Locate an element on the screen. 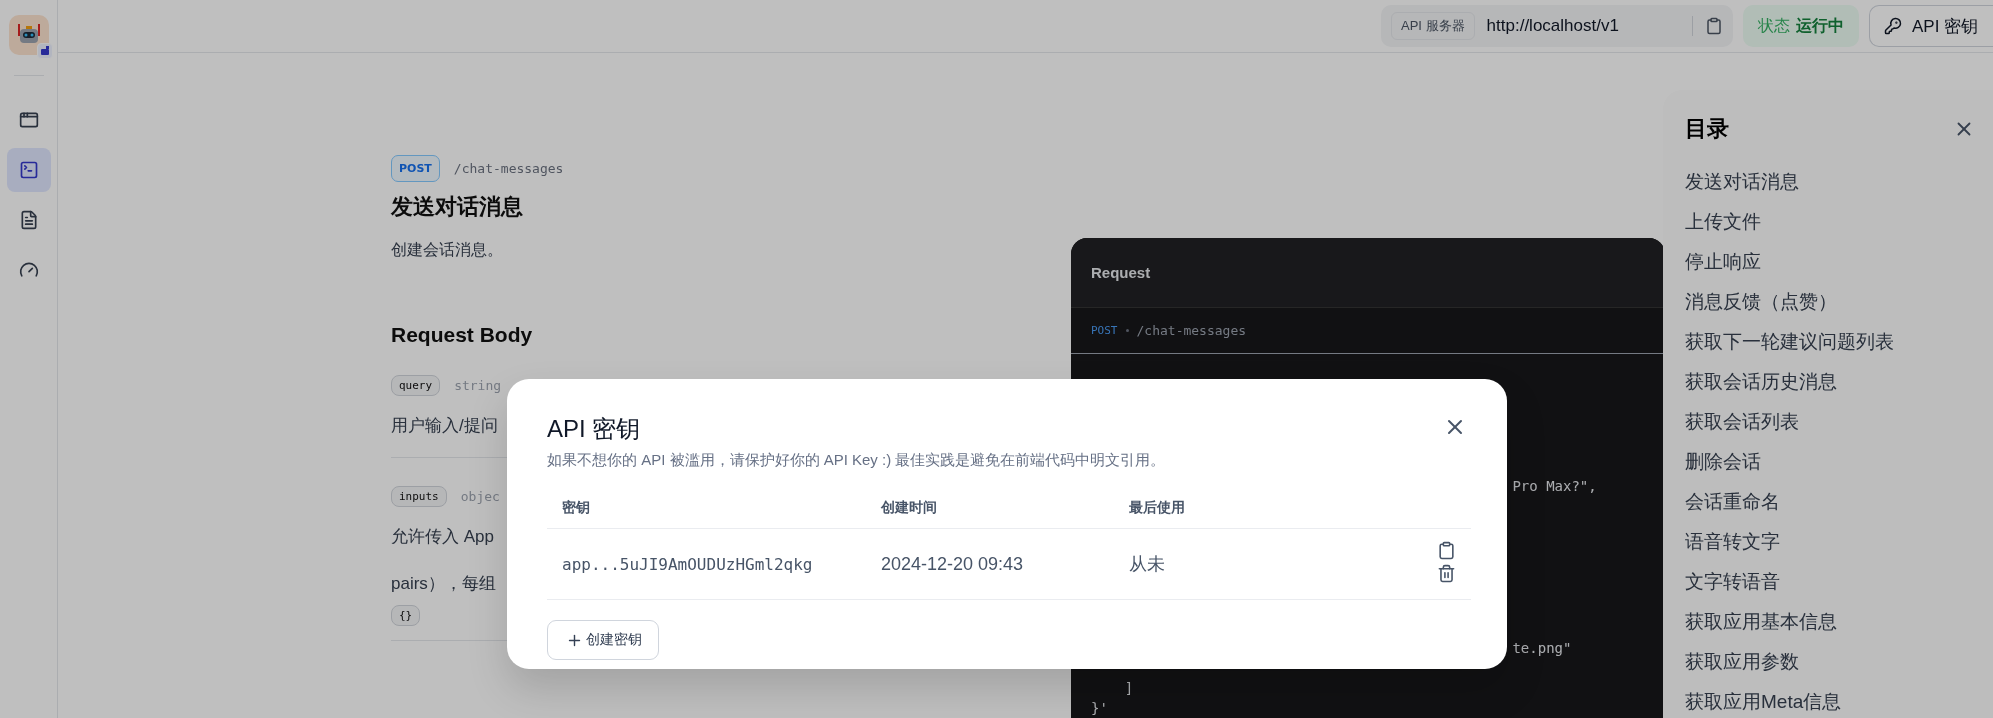 Image resolution: width=1993 pixels, height=718 pixels. toc-link: 会话重命名 is located at coordinates (1839, 502).